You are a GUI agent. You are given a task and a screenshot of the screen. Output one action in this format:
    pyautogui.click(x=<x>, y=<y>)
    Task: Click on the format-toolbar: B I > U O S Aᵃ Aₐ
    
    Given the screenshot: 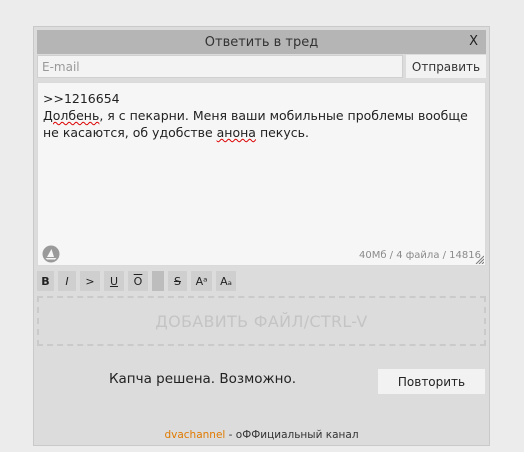 What is the action you would take?
    pyautogui.click(x=136, y=281)
    